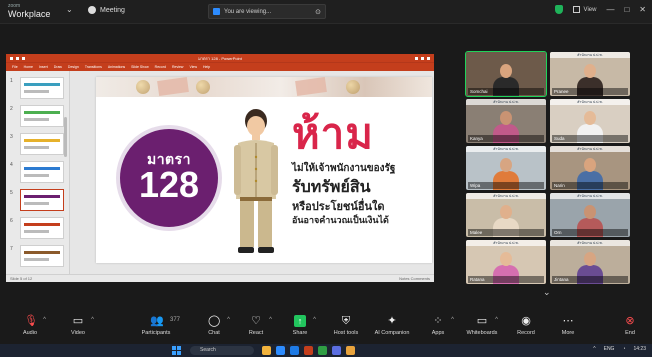  Describe the element at coordinates (452, 320) in the screenshot. I see `apps-options-caret: ^` at that location.